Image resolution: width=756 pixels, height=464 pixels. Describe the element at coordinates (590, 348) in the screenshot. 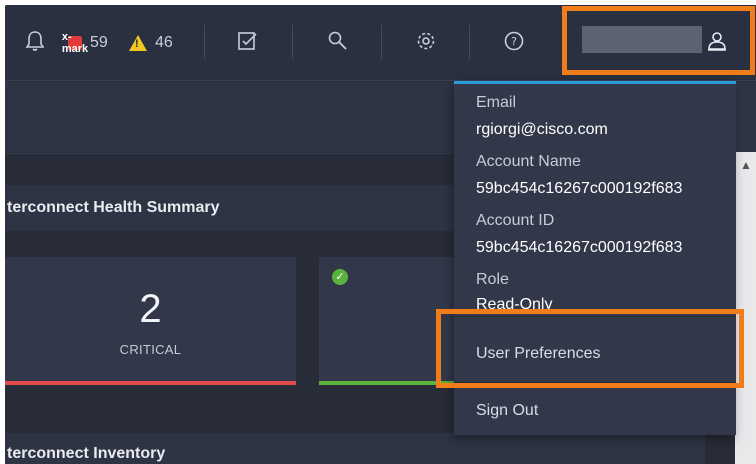

I see `user-preferences-highlight` at that location.